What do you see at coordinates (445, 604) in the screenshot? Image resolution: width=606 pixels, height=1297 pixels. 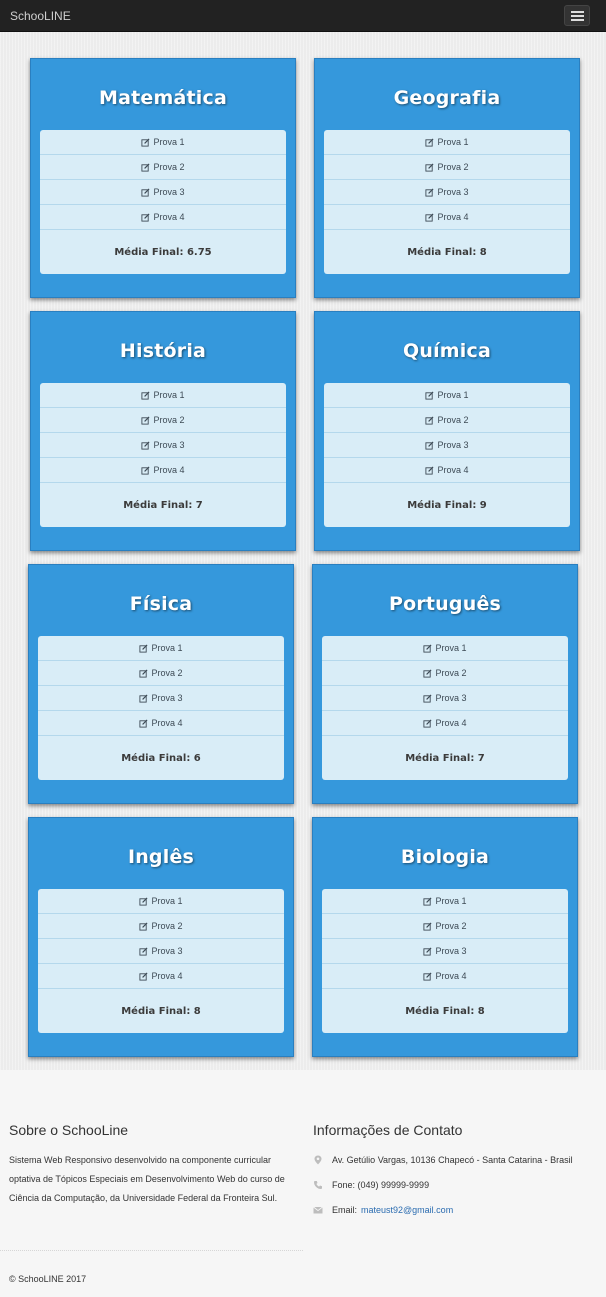 I see `subject-title: Português` at bounding box center [445, 604].